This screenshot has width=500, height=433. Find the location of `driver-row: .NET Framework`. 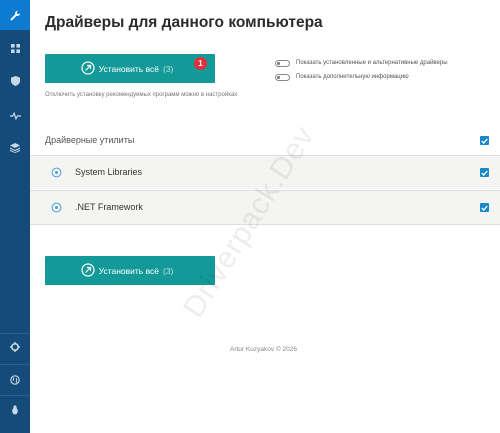

driver-row: .NET Framework is located at coordinates (265, 207).